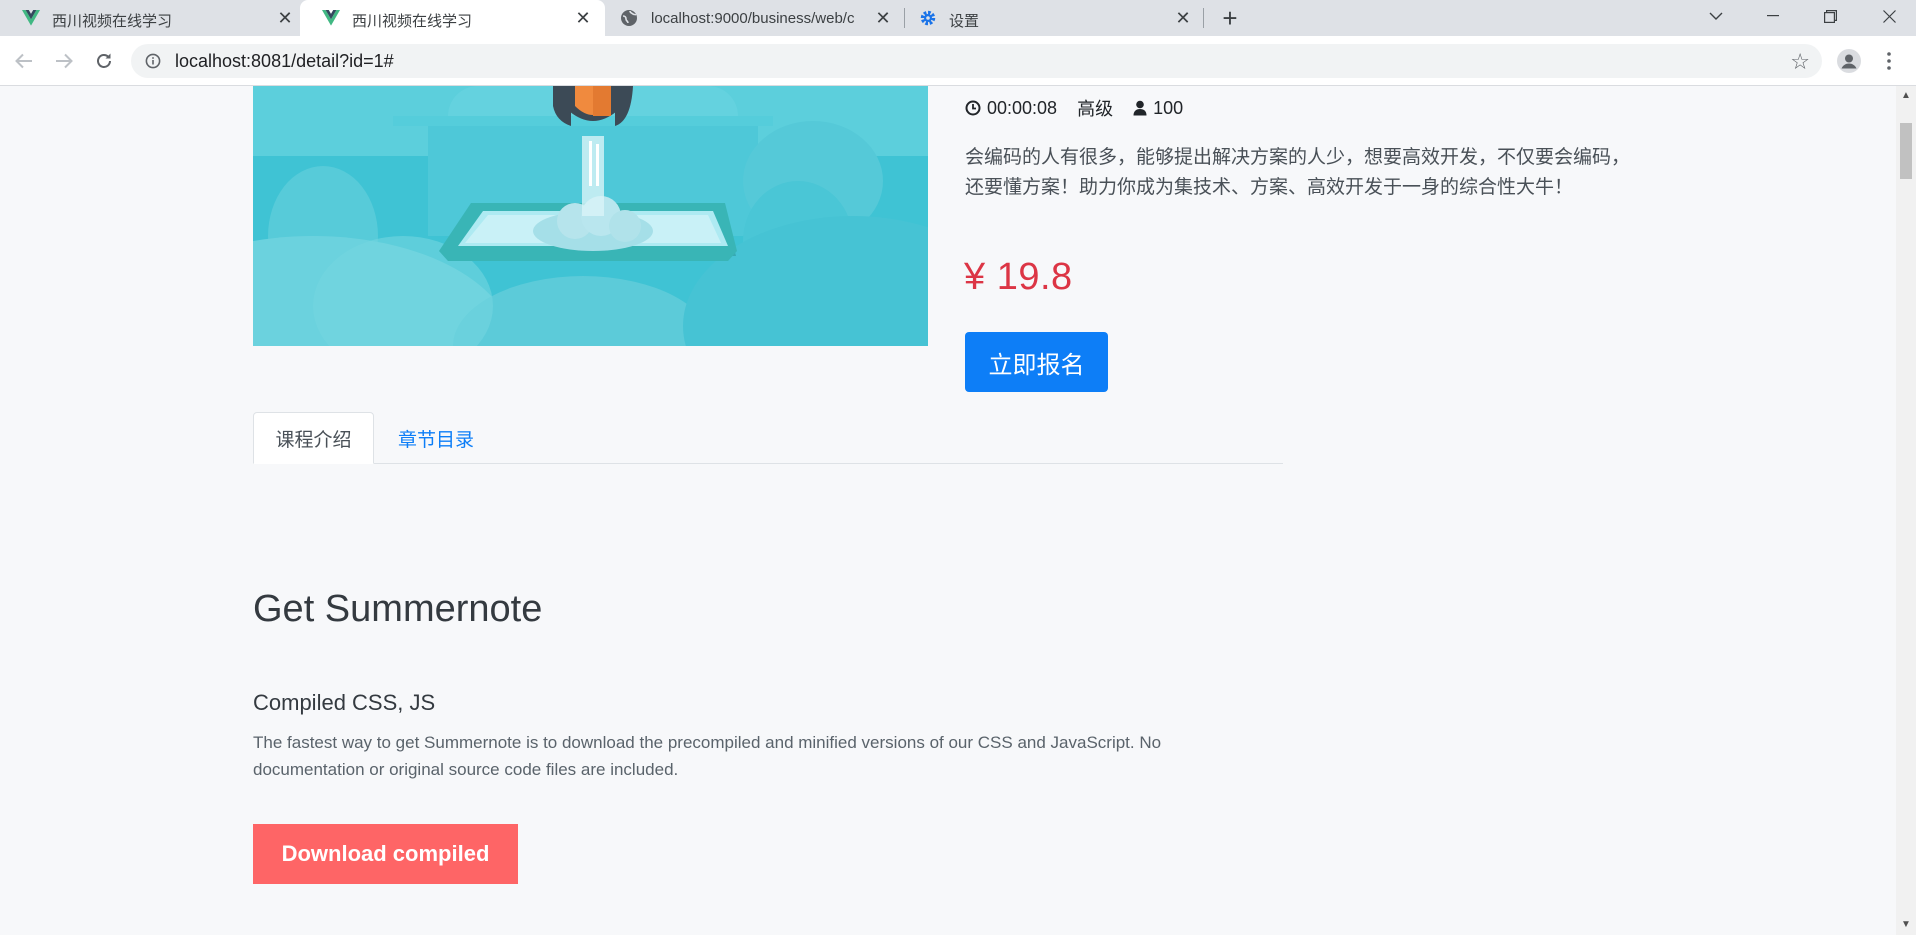  I want to click on browser-tab-2: 西川视频在线学习 ✕, so click(452, 18).